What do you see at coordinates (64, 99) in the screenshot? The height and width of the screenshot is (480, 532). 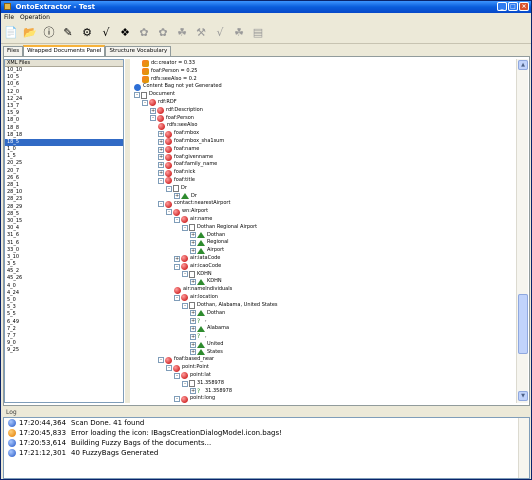 I see `file-list-item: 12_24` at bounding box center [64, 99].